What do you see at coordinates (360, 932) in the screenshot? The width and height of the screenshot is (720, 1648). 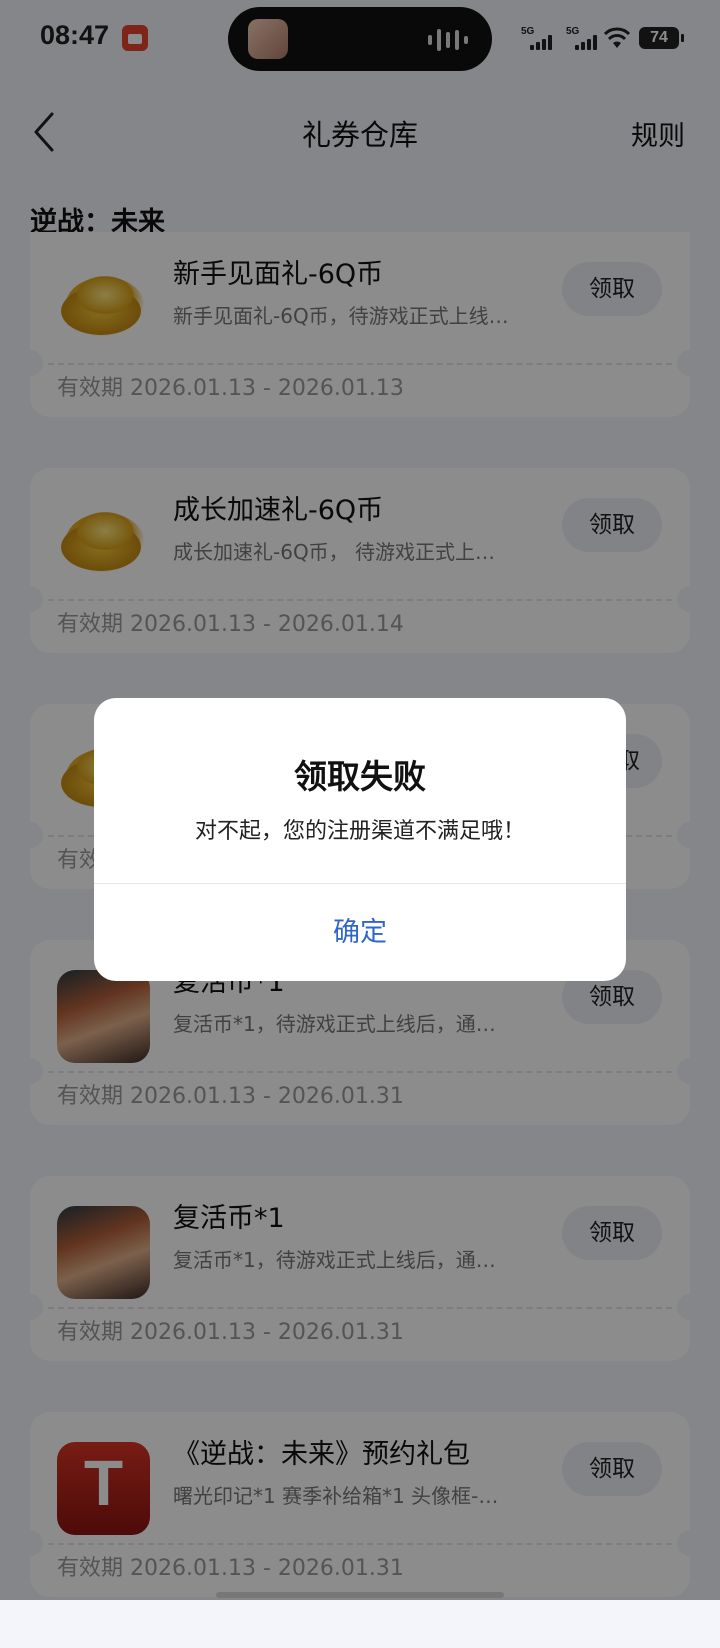 I see `confirm-button: 确定` at bounding box center [360, 932].